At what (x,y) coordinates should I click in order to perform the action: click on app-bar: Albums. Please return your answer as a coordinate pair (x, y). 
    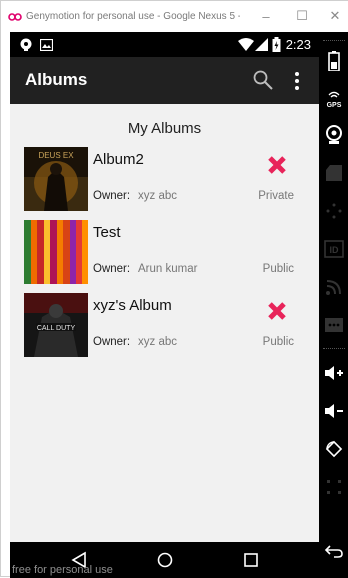
    Looking at the image, I should click on (164, 80).